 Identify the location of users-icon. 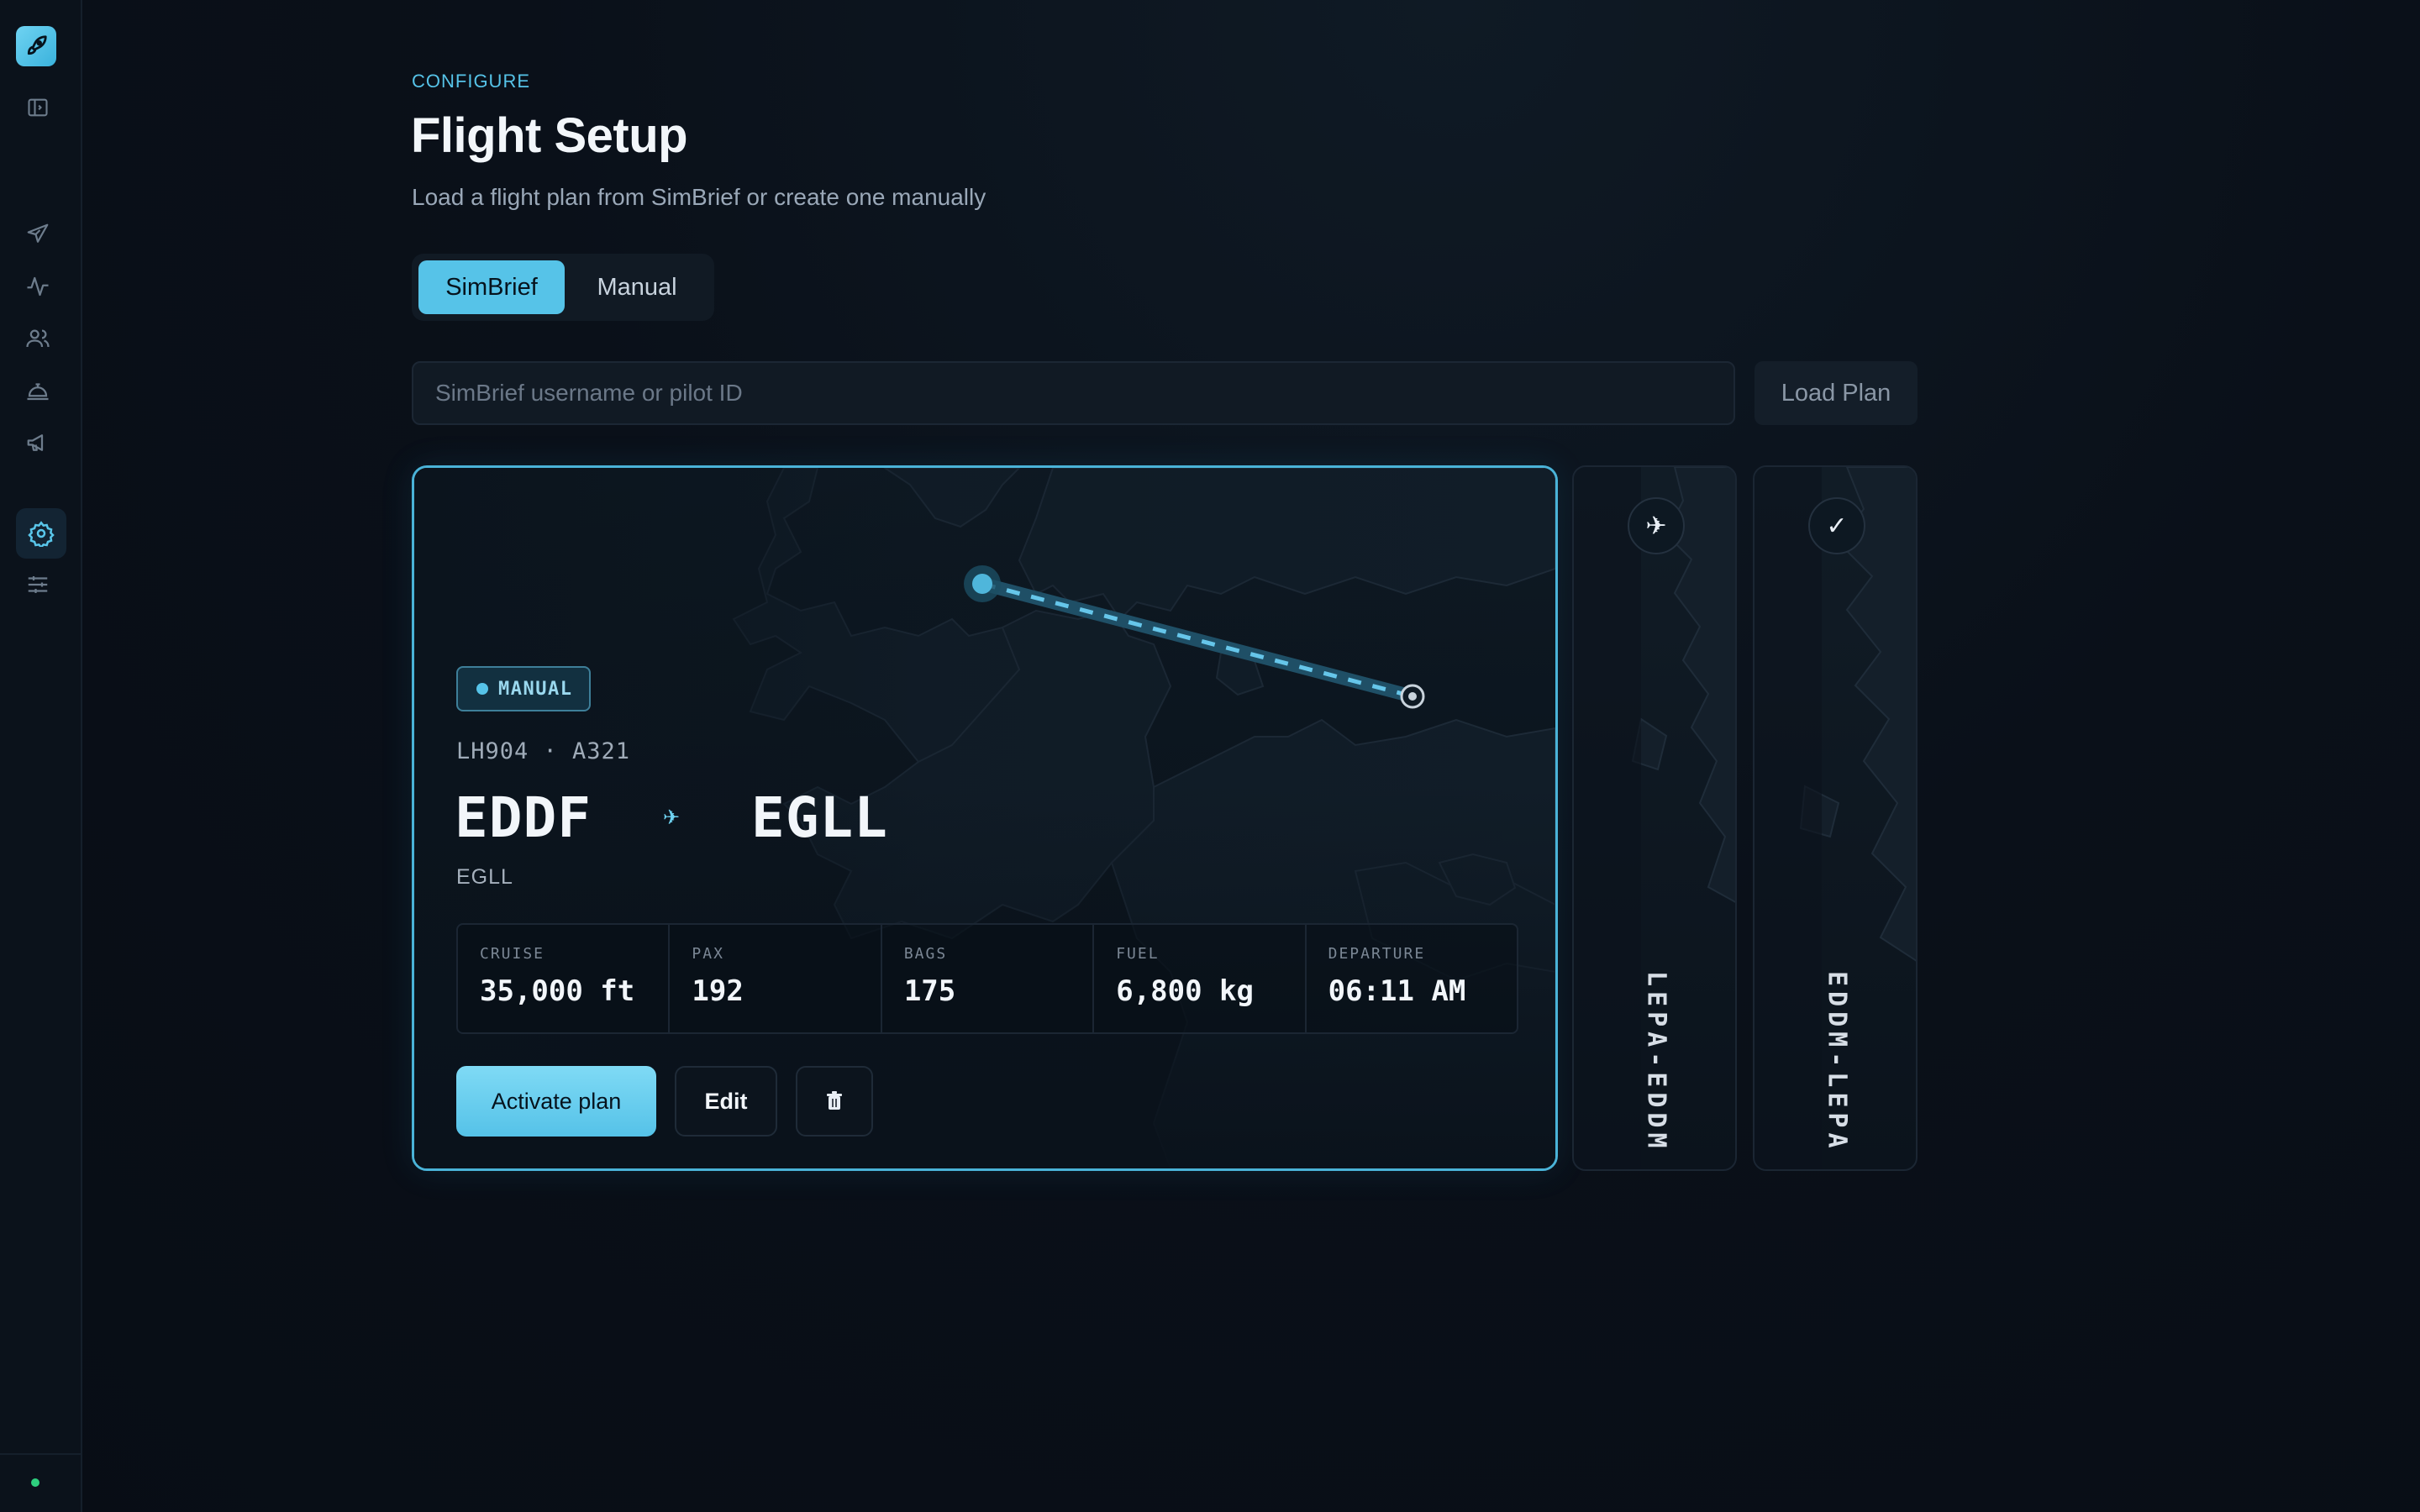
(38, 338).